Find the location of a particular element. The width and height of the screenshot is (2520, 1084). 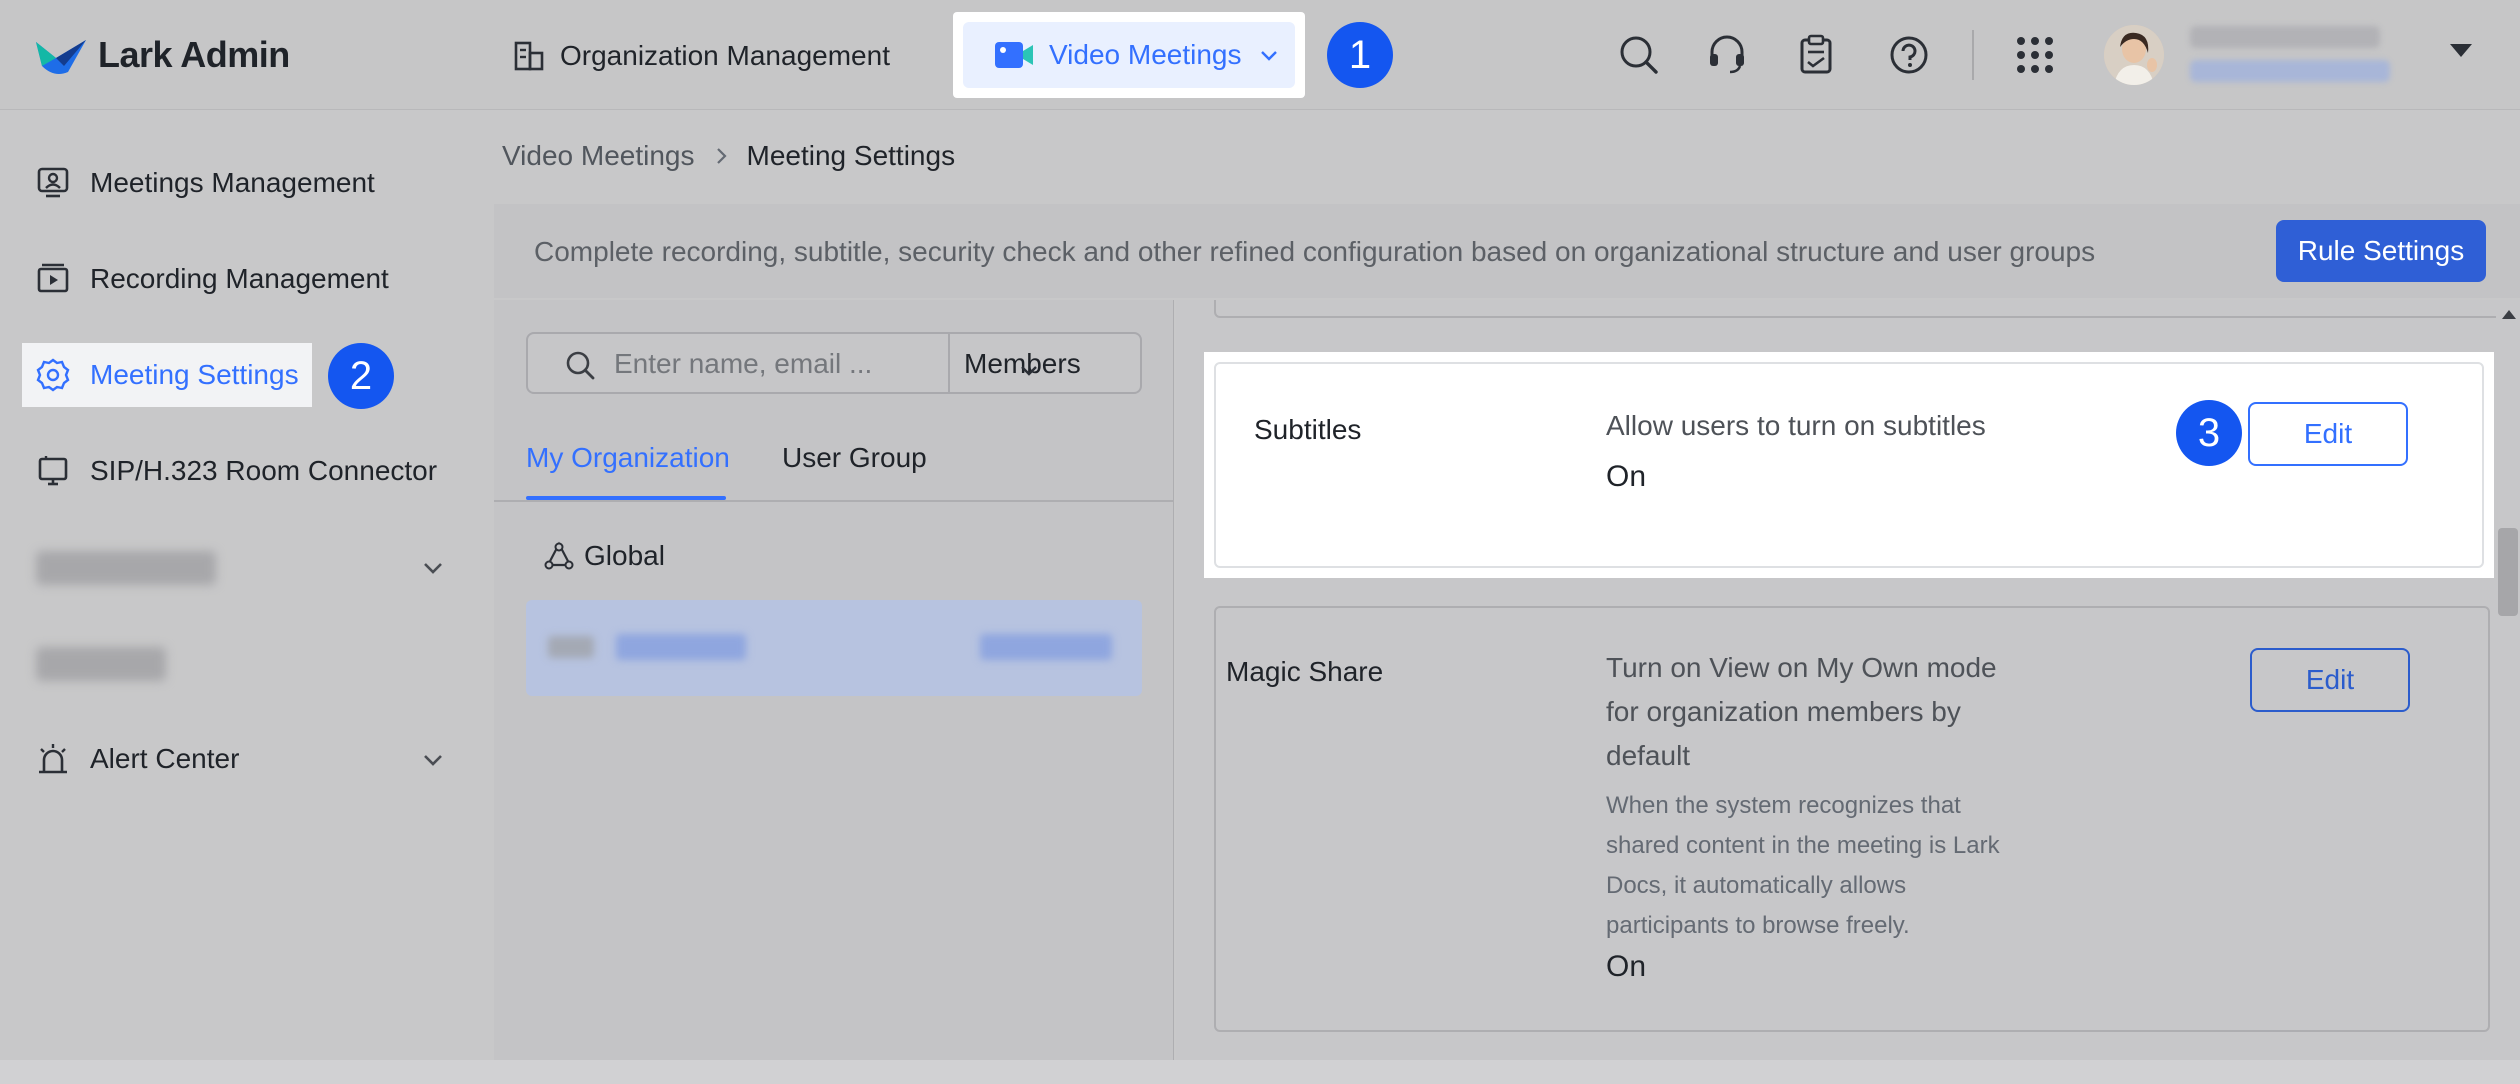

tree-item-global: Global is located at coordinates (604, 556).